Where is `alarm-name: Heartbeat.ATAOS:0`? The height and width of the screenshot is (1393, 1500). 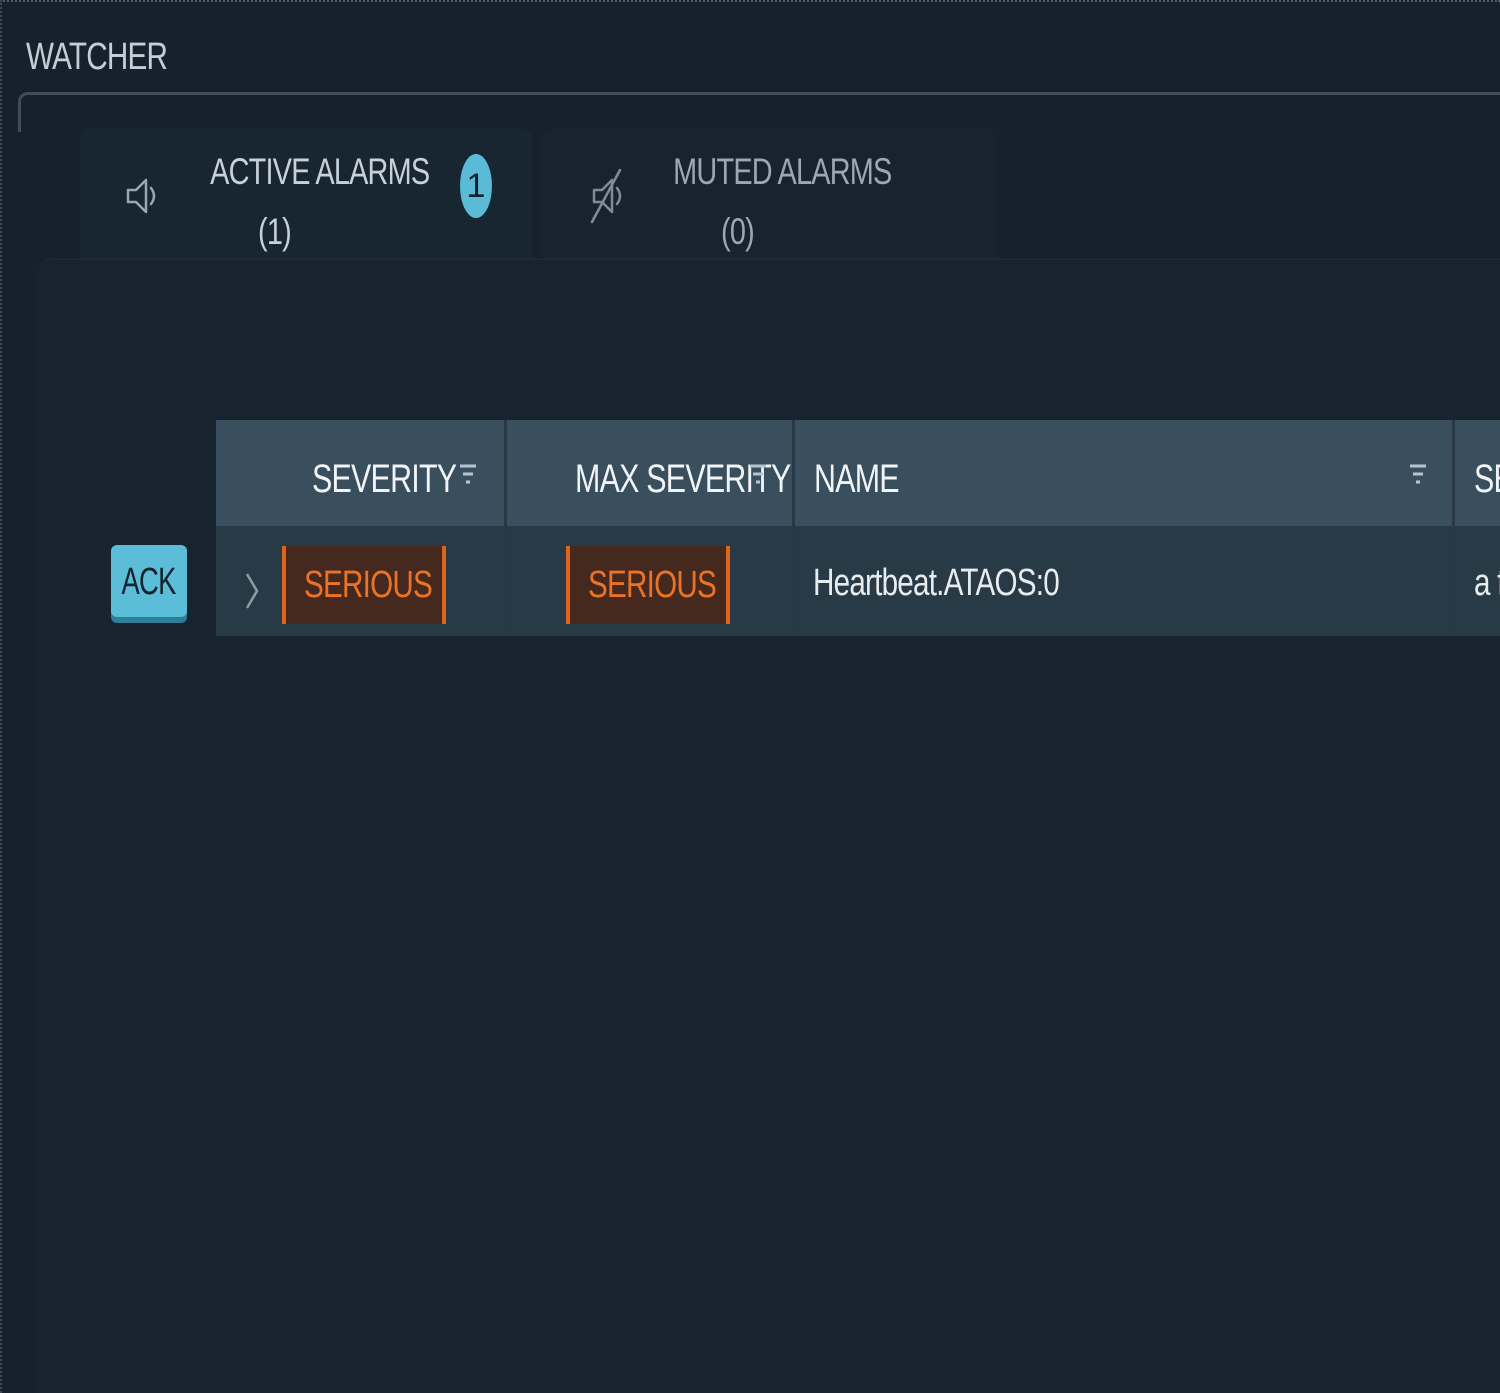 alarm-name: Heartbeat.ATAOS:0 is located at coordinates (970, 581).